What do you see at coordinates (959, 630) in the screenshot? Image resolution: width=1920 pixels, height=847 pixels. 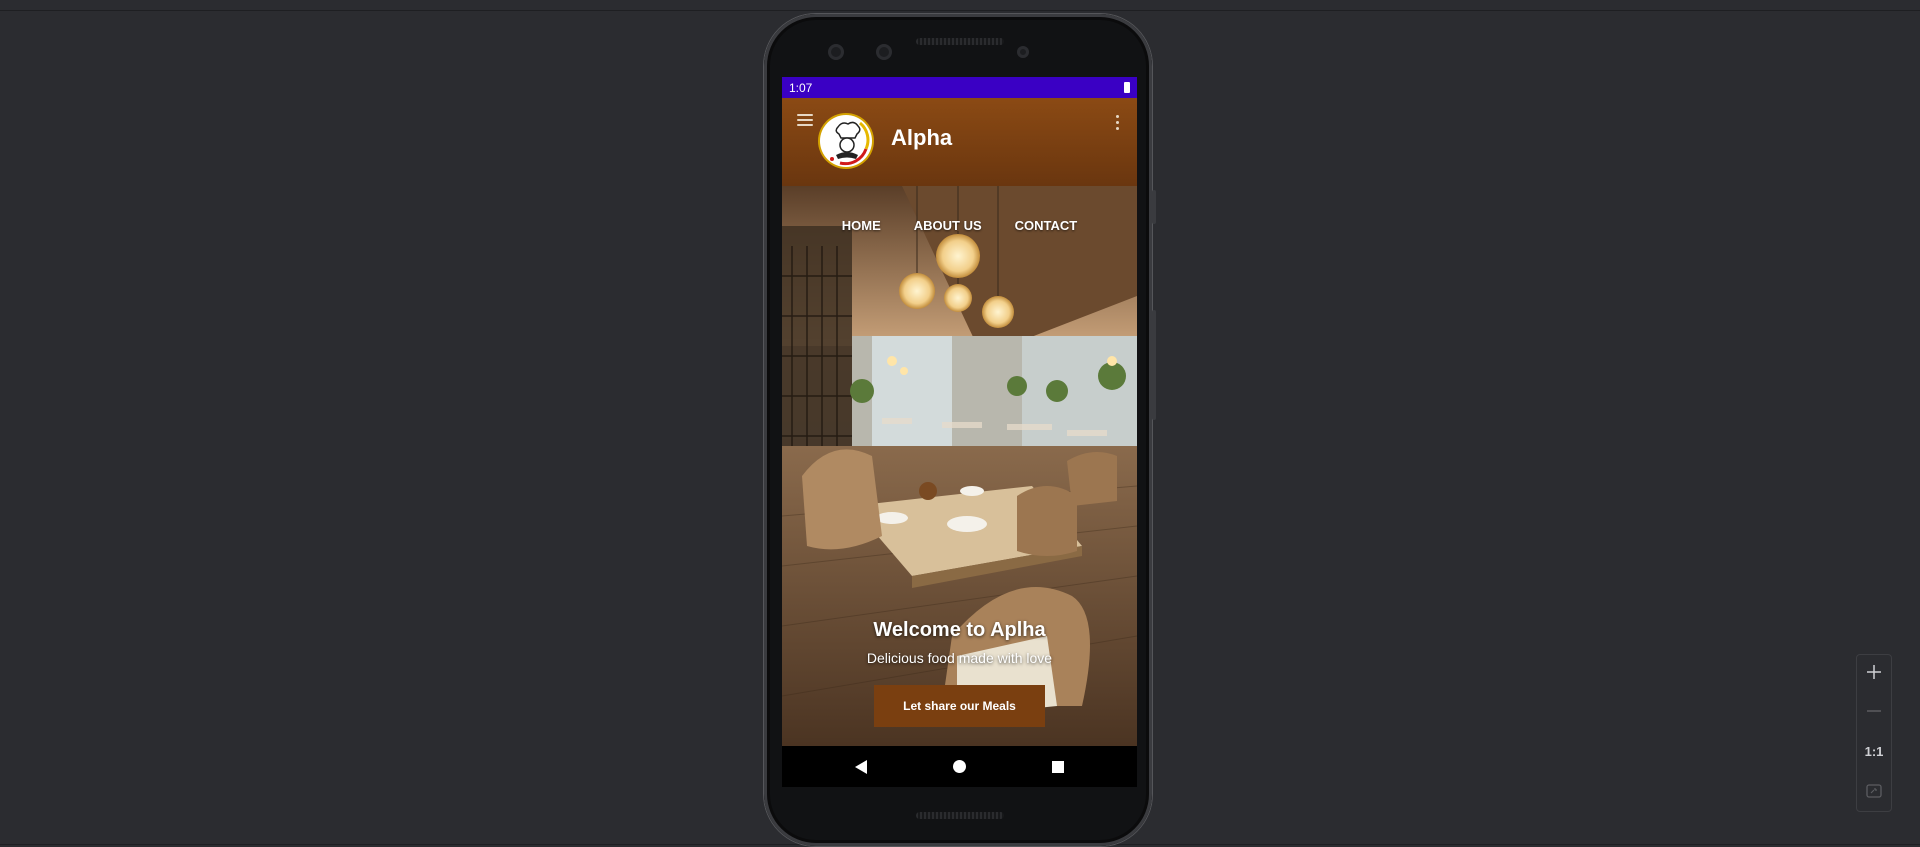 I see `hero-title: Welcome to Aplha` at bounding box center [959, 630].